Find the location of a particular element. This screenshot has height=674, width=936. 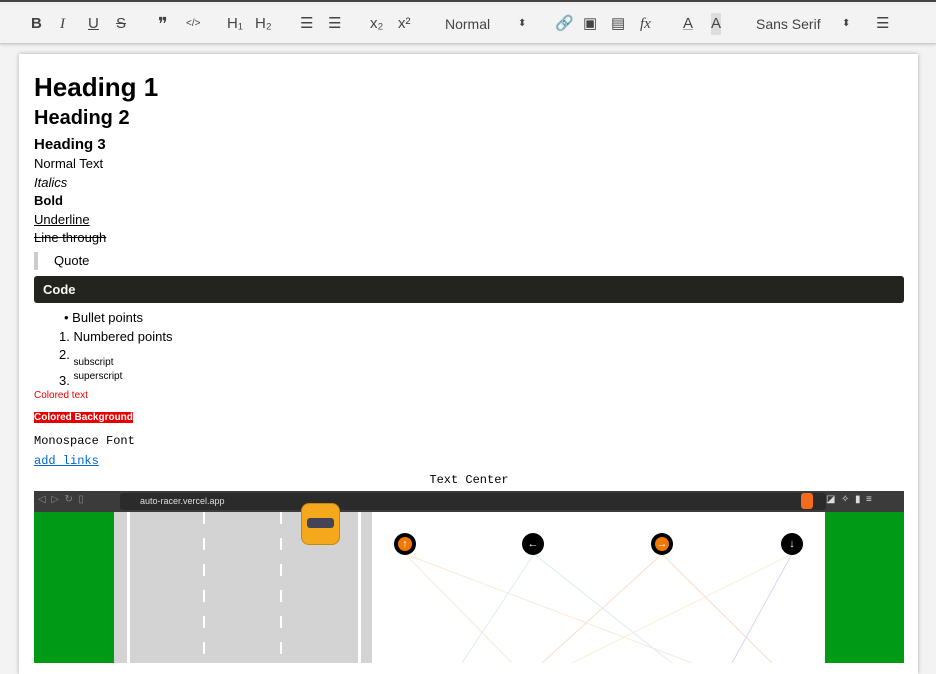

network-lines is located at coordinates (598, 608).